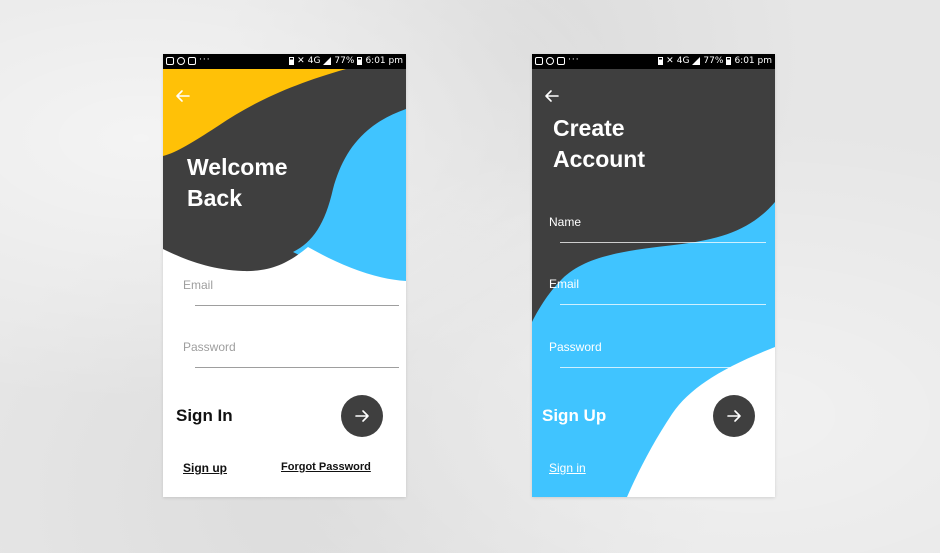 This screenshot has width=940, height=553. What do you see at coordinates (205, 468) in the screenshot?
I see `signup-link: Sign up` at bounding box center [205, 468].